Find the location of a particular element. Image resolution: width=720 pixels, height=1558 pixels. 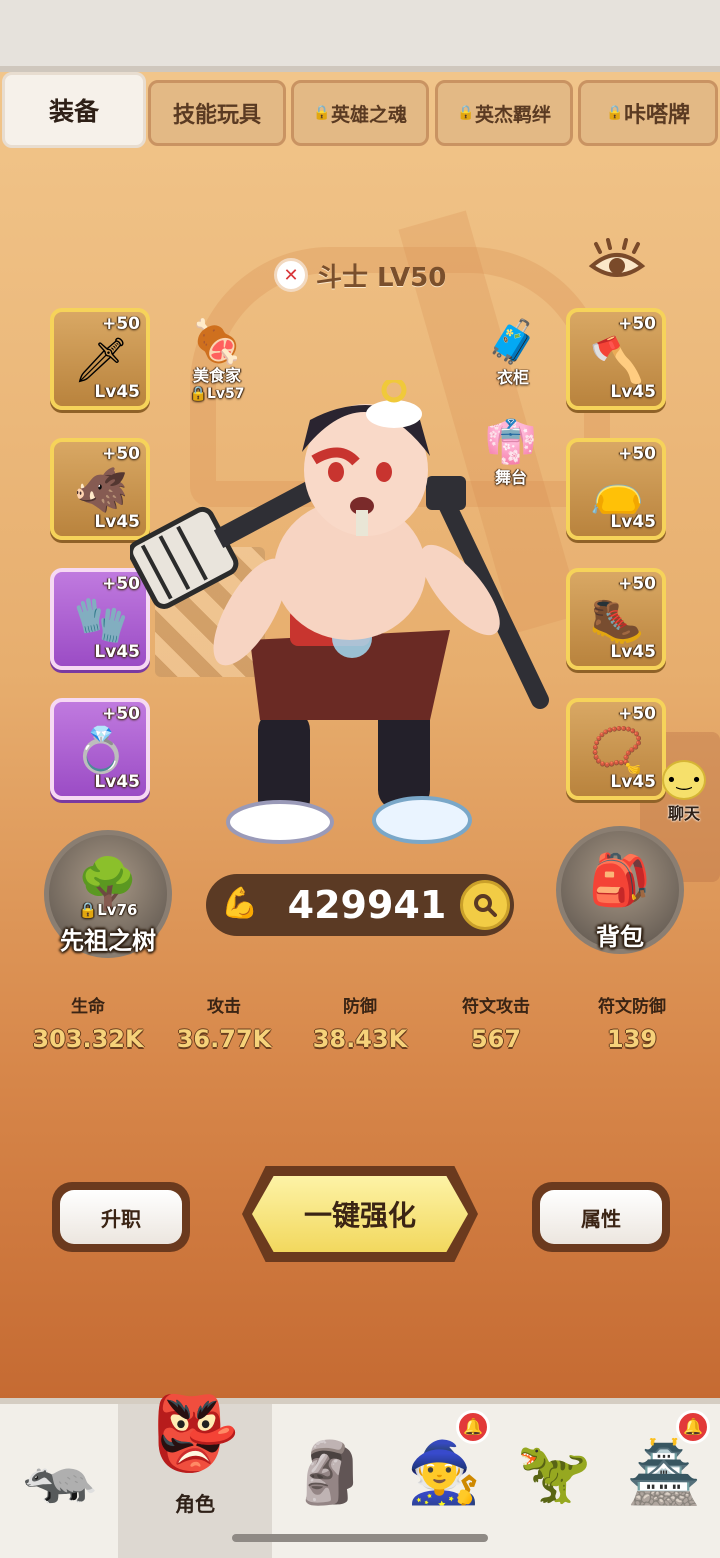

wardrobe-slot: 🧳 衣柜 is located at coordinates (513, 351).